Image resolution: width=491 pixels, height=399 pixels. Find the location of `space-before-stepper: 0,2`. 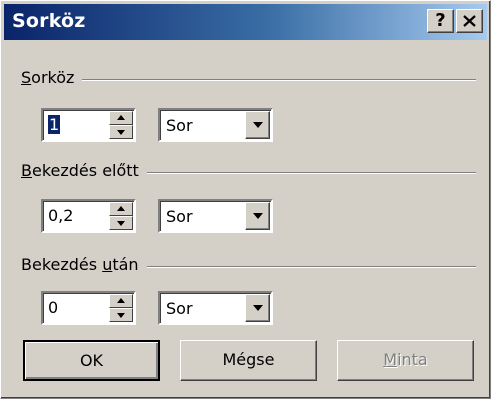

space-before-stepper: 0,2 is located at coordinates (88, 216).